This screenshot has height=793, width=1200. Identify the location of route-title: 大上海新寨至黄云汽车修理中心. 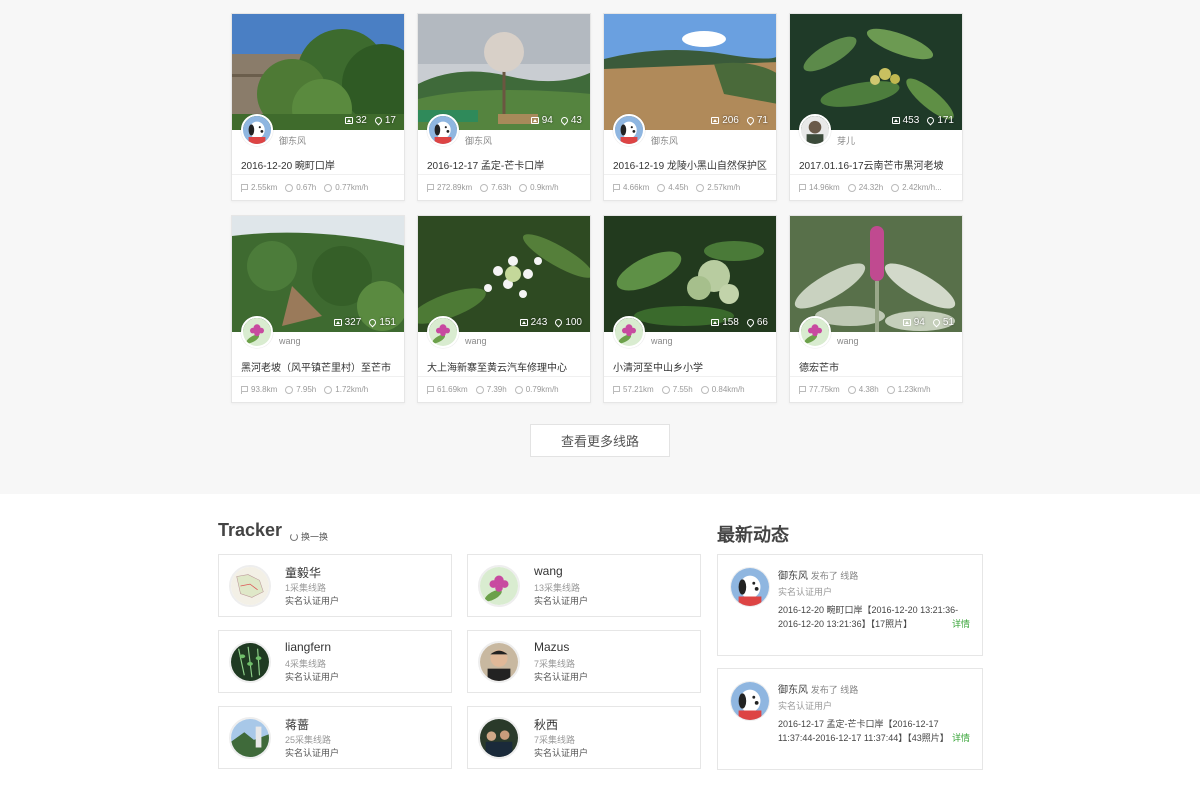
(506, 366).